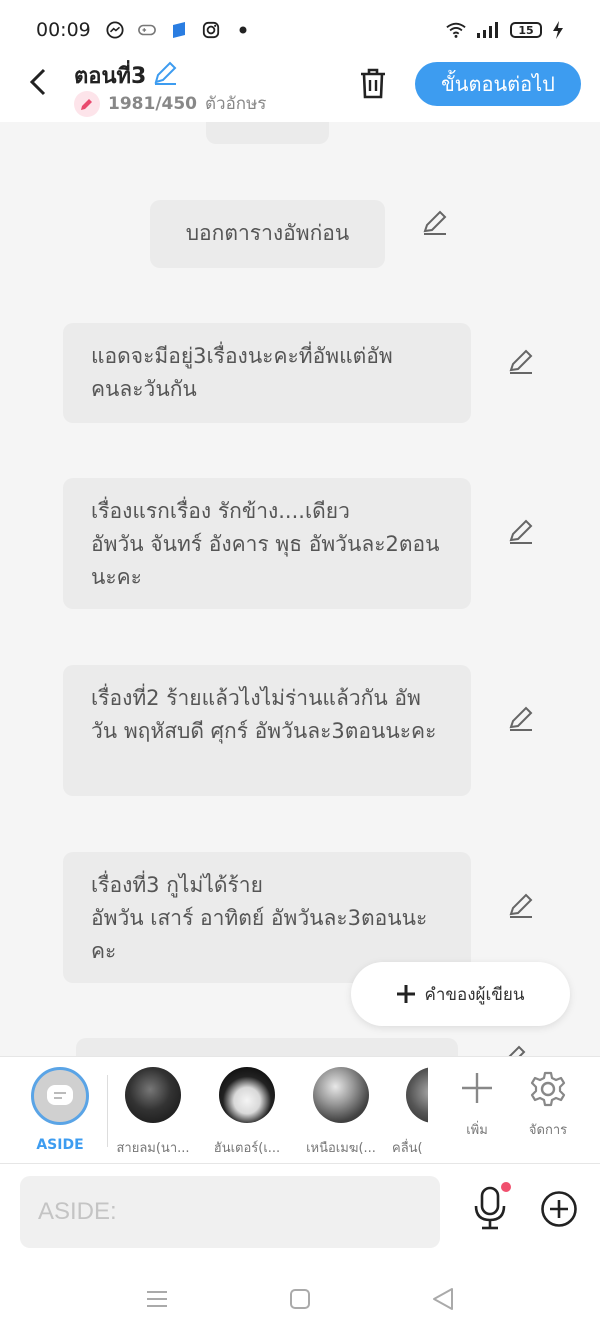 The width and height of the screenshot is (600, 1333). Describe the element at coordinates (477, 1130) in the screenshot. I see `add-label: เพิ่ม` at that location.